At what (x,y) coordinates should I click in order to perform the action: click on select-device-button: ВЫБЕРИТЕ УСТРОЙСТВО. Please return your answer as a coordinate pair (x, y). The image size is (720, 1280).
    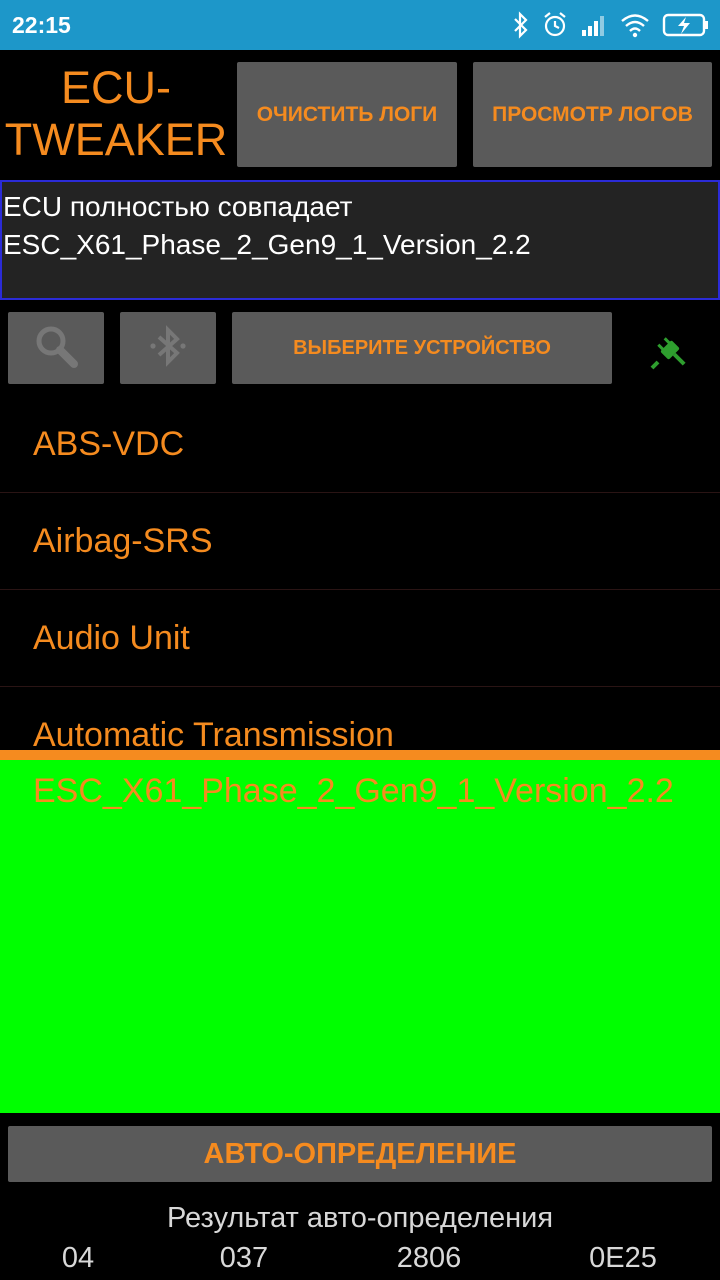
    Looking at the image, I should click on (422, 348).